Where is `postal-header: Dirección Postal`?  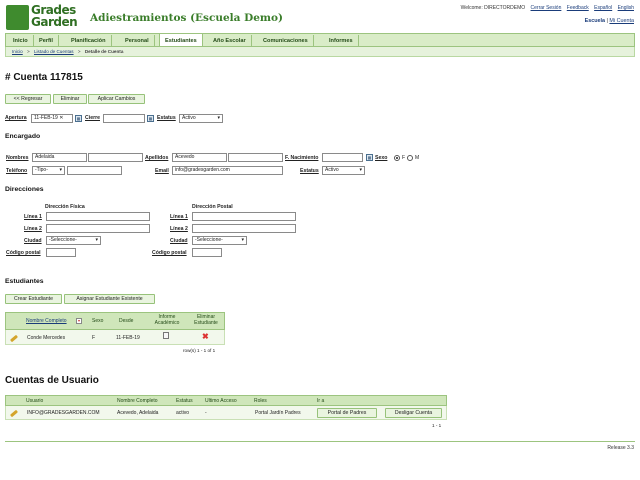 postal-header: Dirección Postal is located at coordinates (212, 207).